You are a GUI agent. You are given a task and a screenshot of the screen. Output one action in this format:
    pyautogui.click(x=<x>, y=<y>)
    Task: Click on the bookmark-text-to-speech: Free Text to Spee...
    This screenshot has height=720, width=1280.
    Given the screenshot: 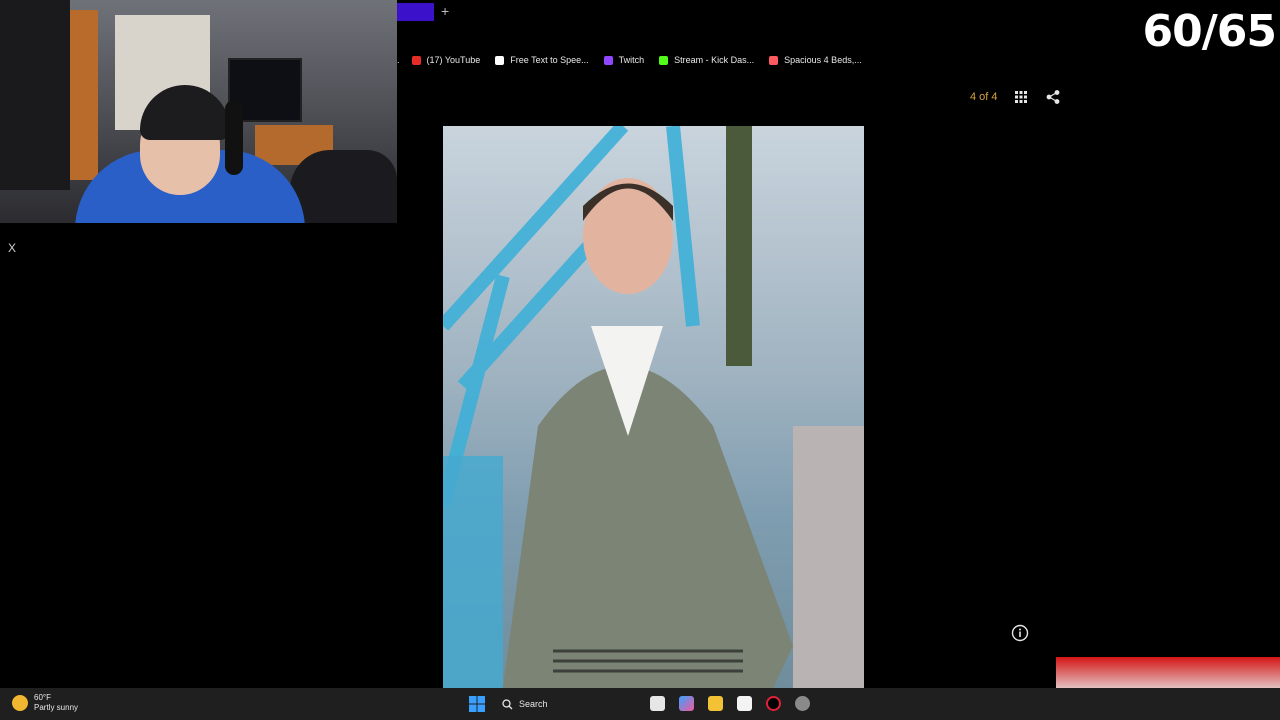 What is the action you would take?
    pyautogui.click(x=542, y=60)
    